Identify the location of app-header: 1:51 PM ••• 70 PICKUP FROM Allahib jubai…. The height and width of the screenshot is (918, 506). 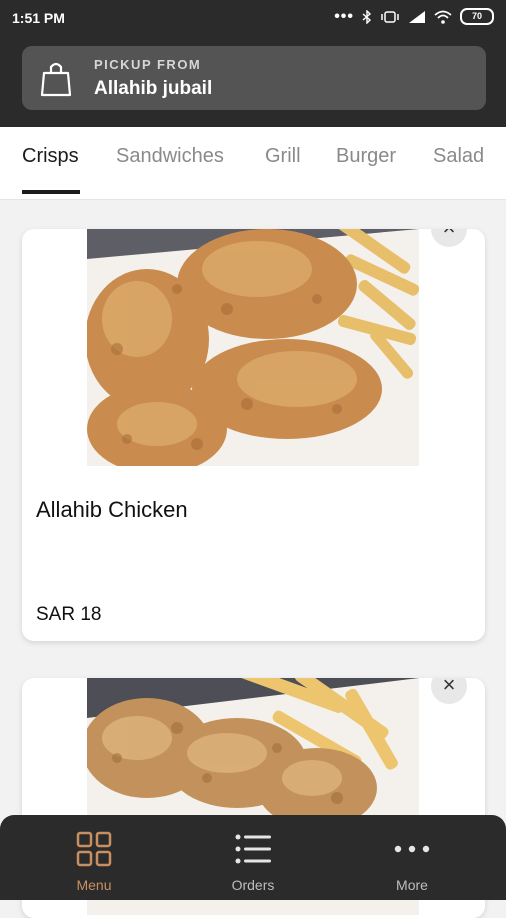
(253, 63).